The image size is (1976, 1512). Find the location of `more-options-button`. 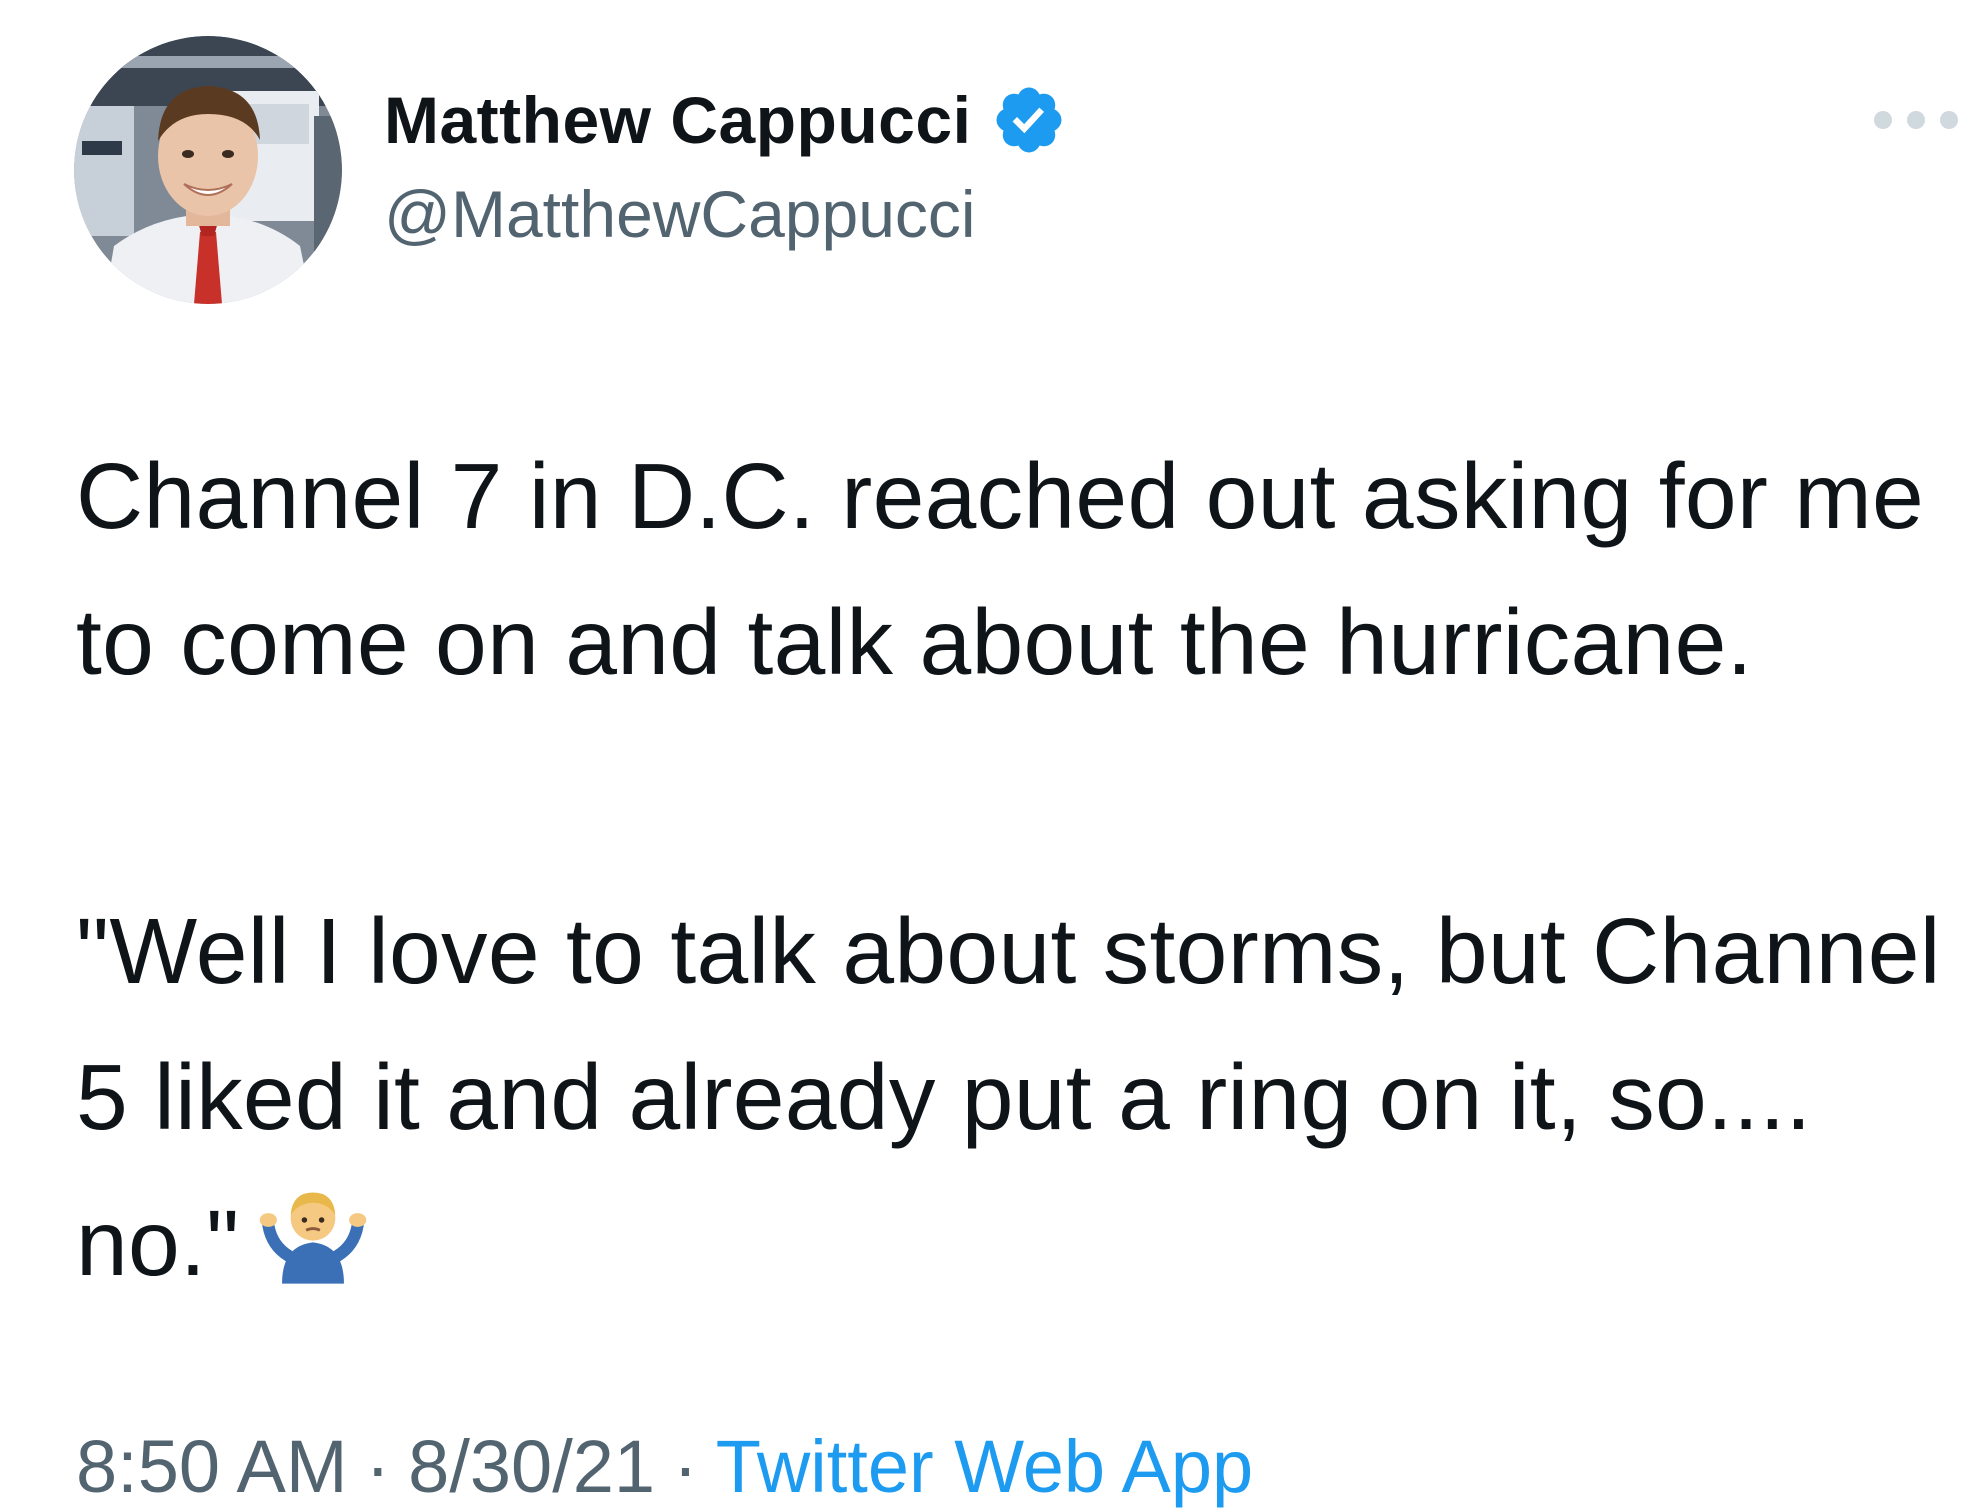

more-options-button is located at coordinates (1916, 120).